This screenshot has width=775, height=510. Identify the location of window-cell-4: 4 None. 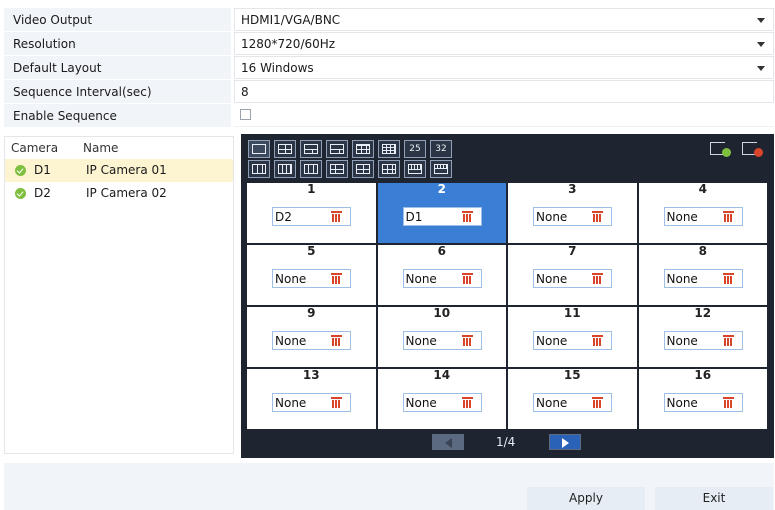
(702, 213).